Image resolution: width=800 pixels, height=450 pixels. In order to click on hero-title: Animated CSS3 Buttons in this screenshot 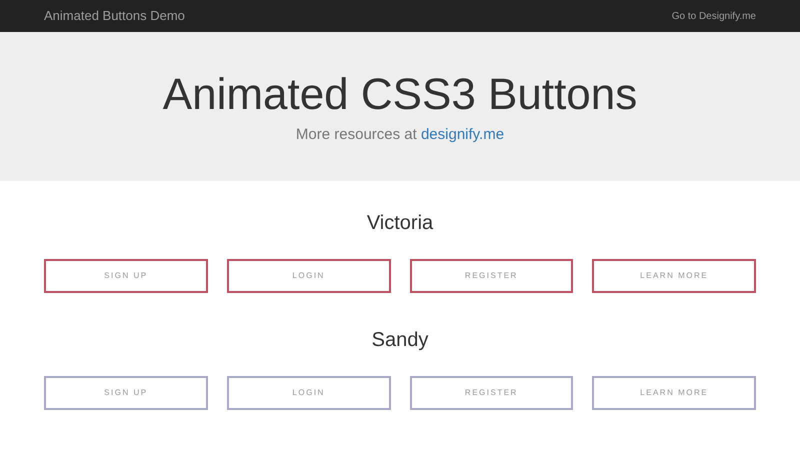, I will do `click(400, 95)`.